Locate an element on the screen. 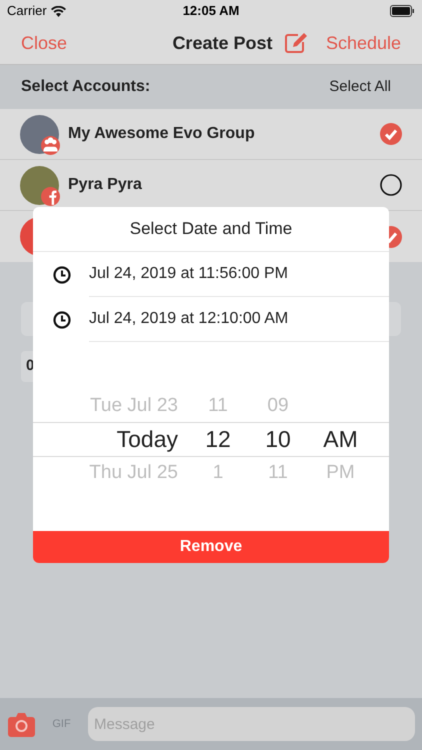 The width and height of the screenshot is (422, 750). section-title: Select Accounts: is located at coordinates (85, 87).